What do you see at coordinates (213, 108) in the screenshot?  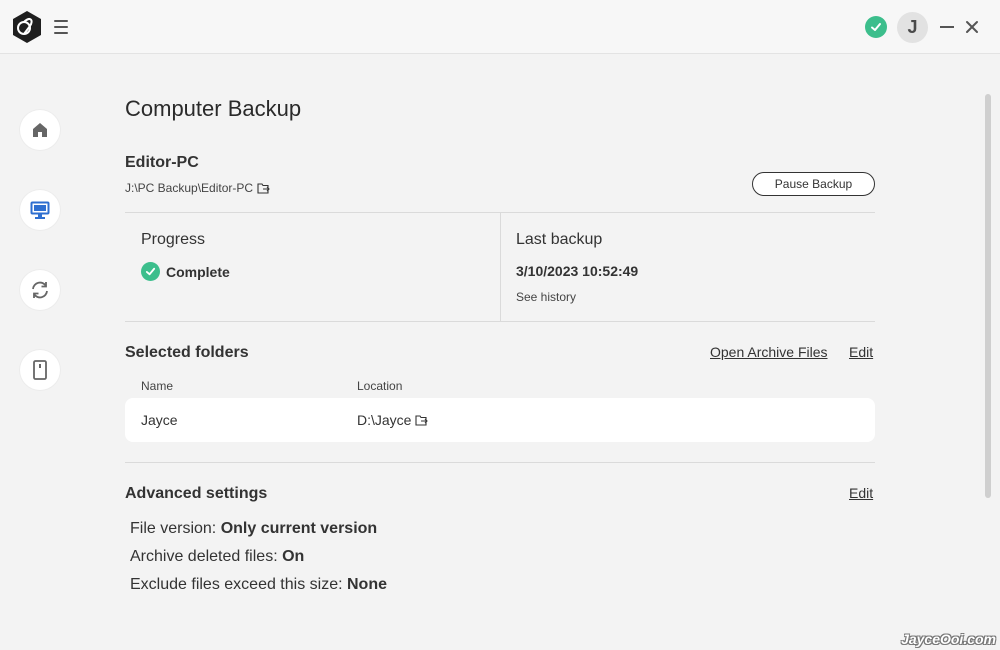 I see `page-title: Computer Backup` at bounding box center [213, 108].